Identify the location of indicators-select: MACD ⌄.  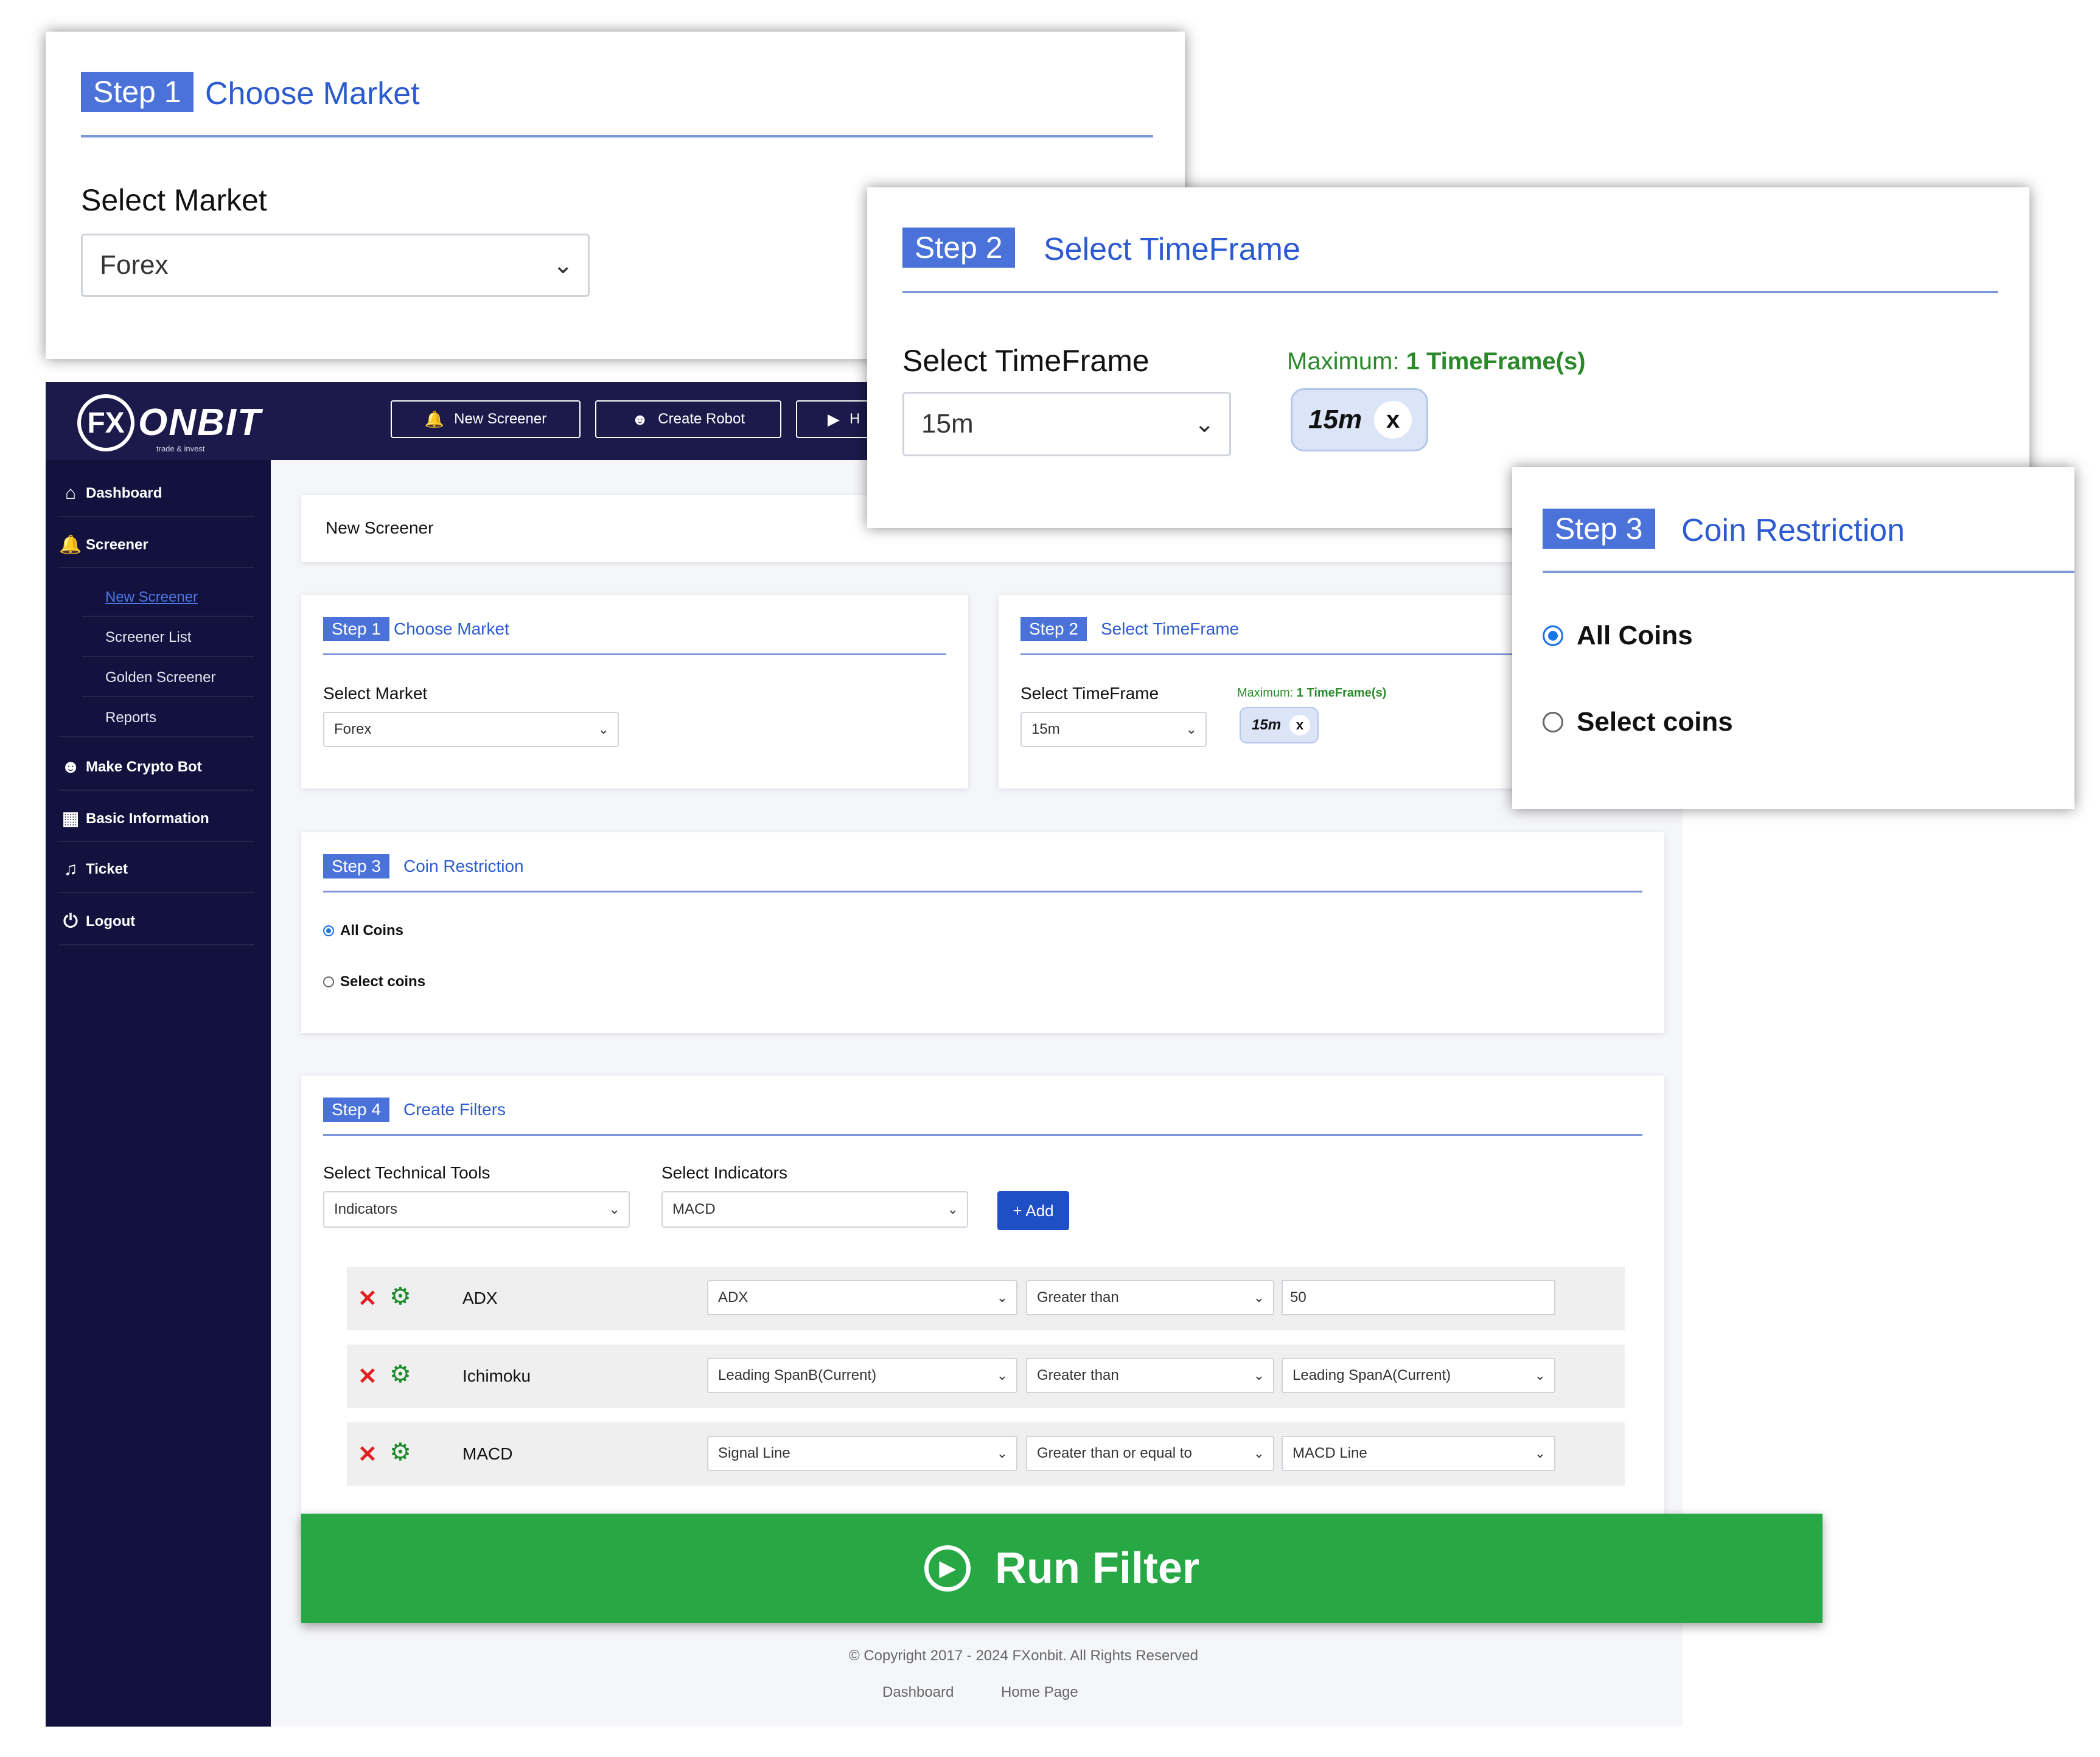
(814, 1210).